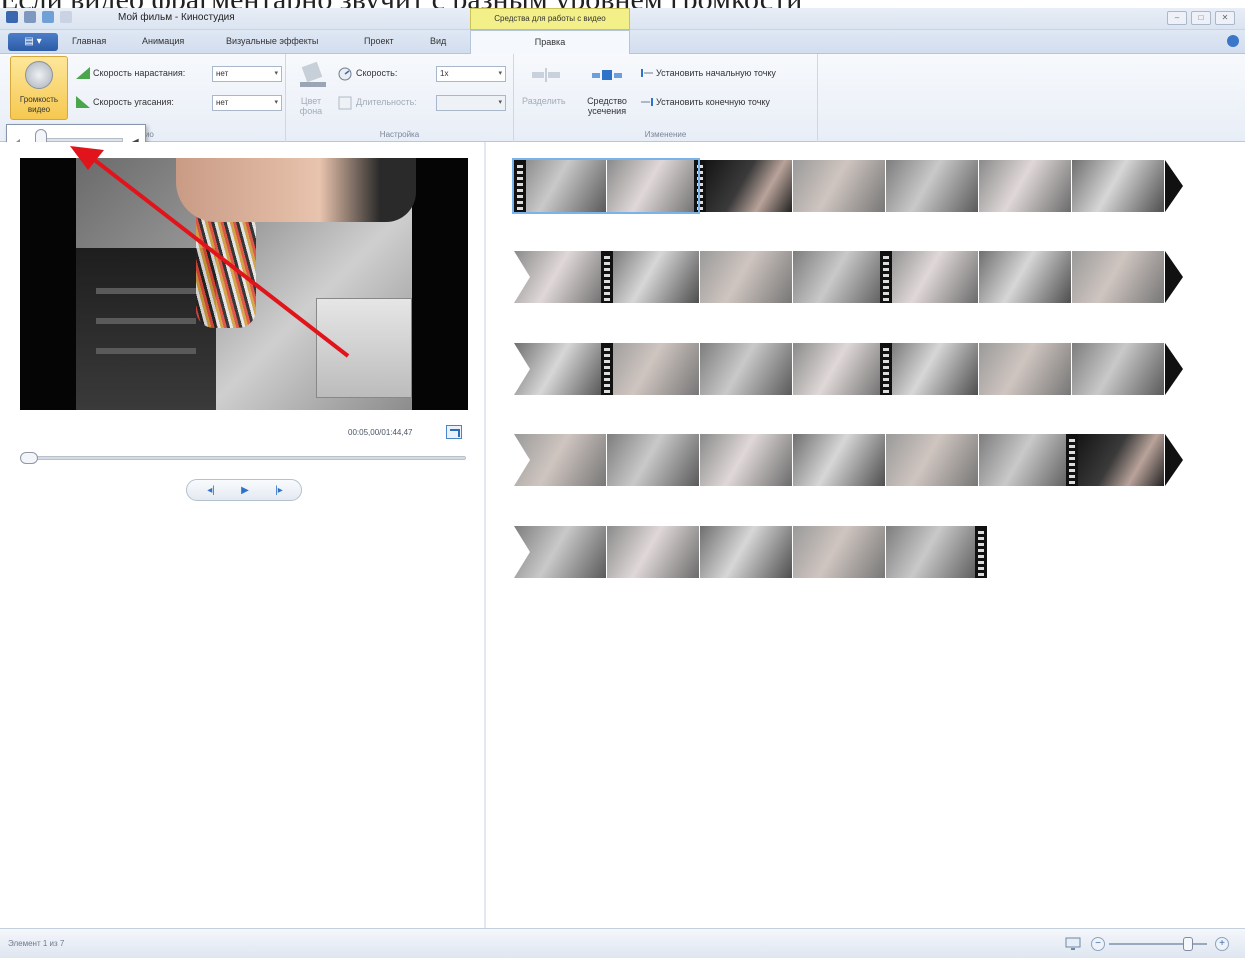 This screenshot has height=958, width=1245. I want to click on timecode-display: 00:05,00/01:44,47, so click(380, 432).